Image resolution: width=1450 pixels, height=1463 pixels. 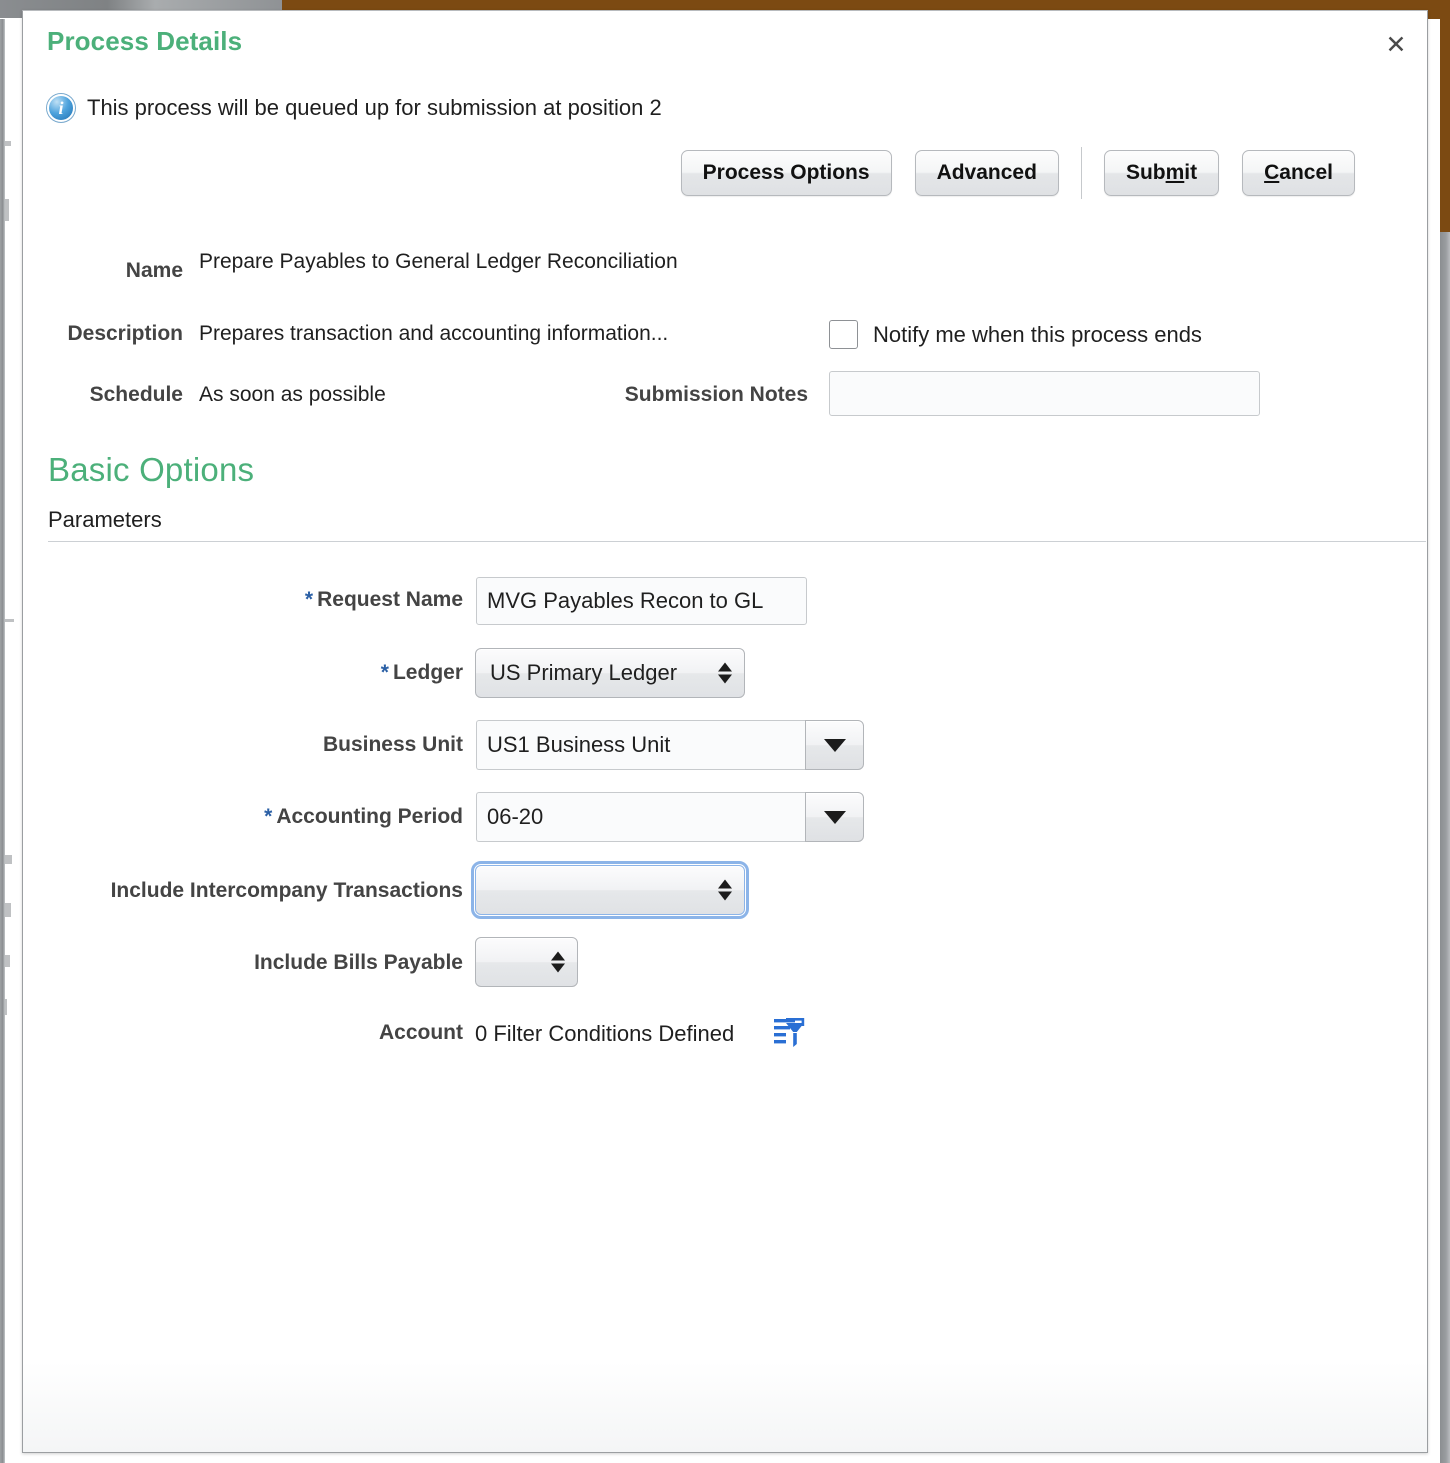 I want to click on cancel-accesskey: C, so click(x=1272, y=172).